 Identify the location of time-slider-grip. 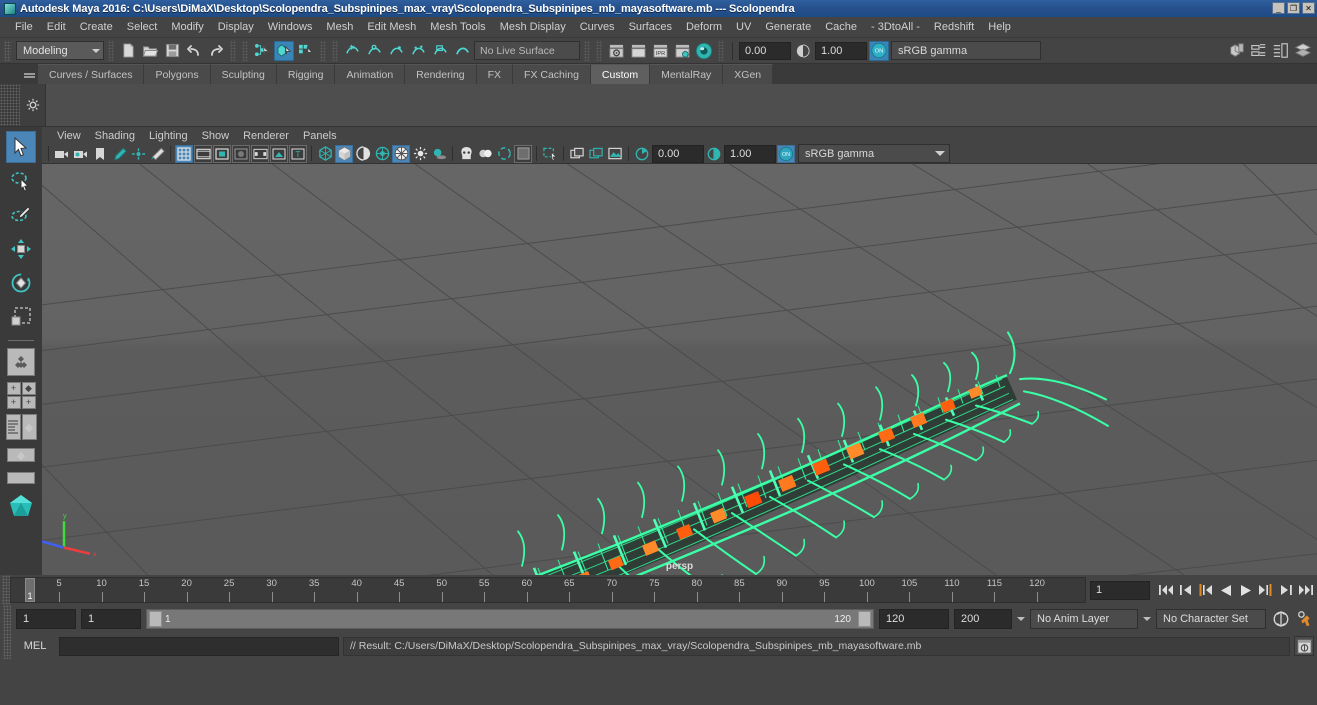
(6, 590).